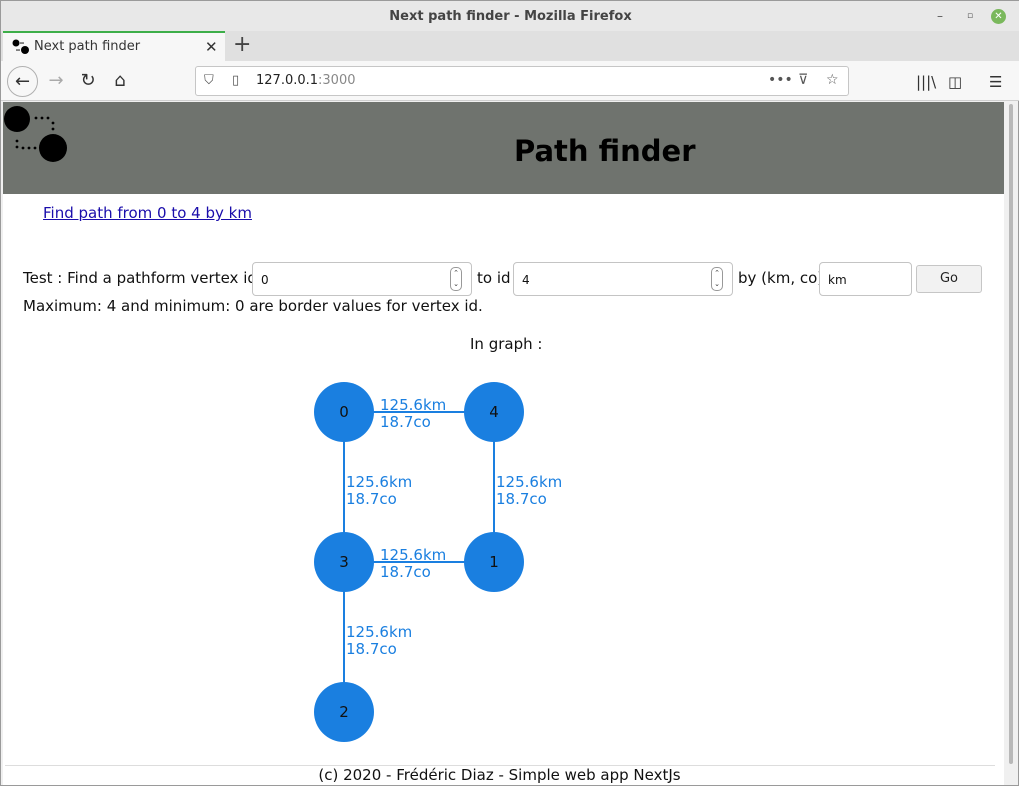 The image size is (1019, 786). I want to click on tab-next-path-finder: Next path finder ✕, so click(114, 46).